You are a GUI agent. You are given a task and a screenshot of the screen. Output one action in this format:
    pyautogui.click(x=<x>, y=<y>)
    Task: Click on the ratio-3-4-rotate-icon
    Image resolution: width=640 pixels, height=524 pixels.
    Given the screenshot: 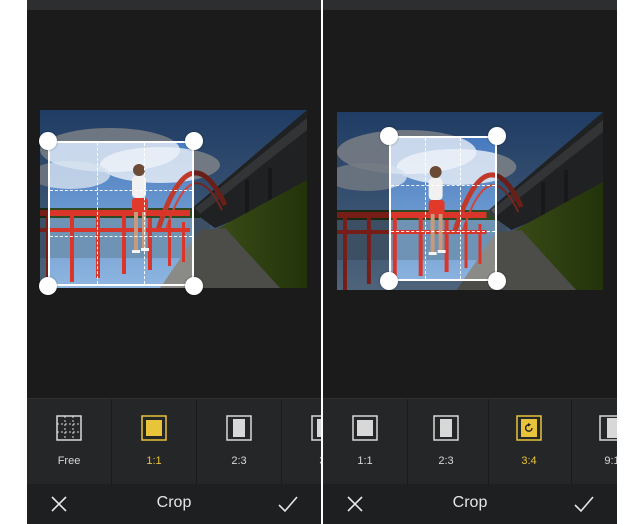 What is the action you would take?
    pyautogui.click(x=529, y=428)
    